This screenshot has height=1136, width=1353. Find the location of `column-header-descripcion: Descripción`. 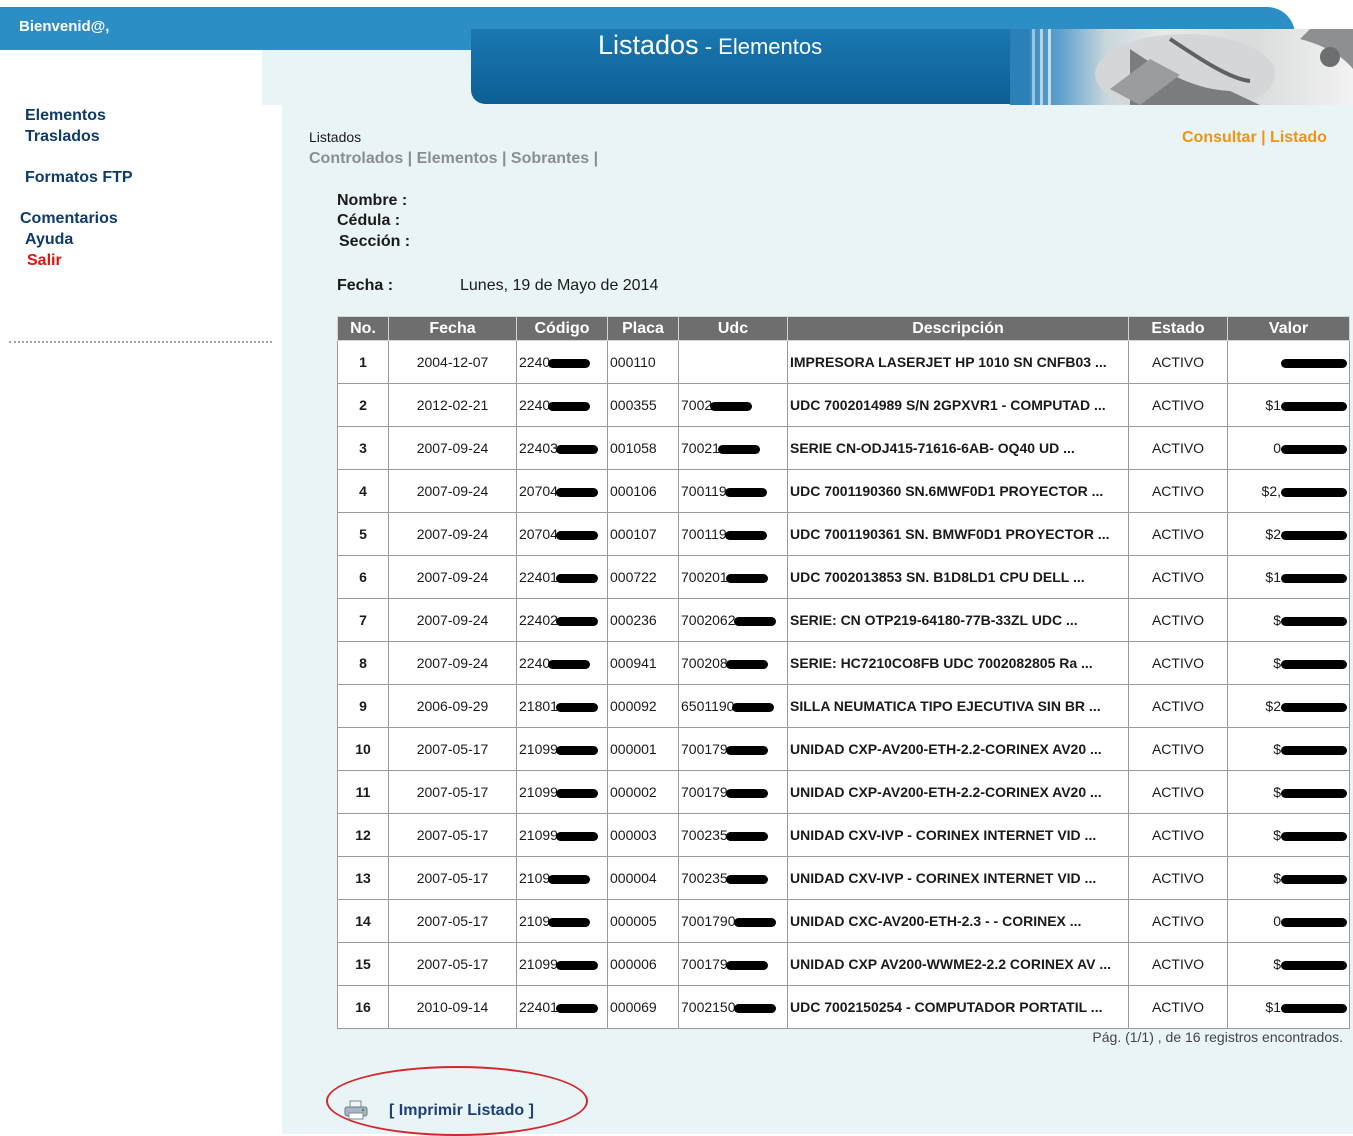

column-header-descripcion: Descripción is located at coordinates (958, 328).